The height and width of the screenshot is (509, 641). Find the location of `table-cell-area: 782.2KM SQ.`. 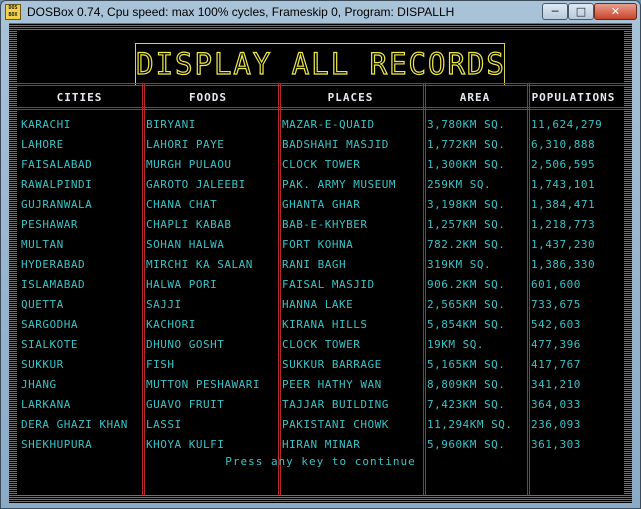

table-cell-area: 782.2KM SQ. is located at coordinates (466, 244).